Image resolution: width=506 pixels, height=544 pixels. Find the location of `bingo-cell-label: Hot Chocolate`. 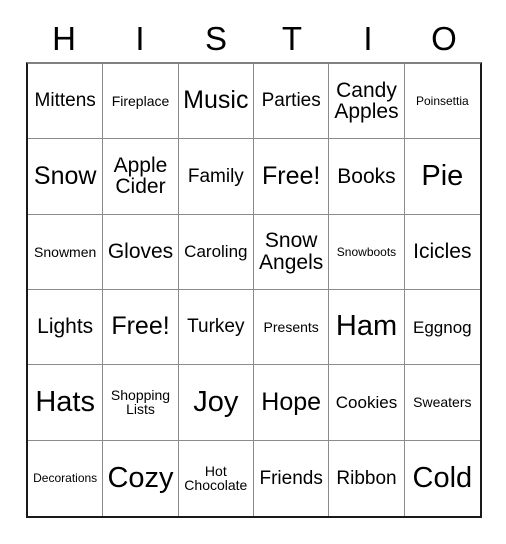

bingo-cell-label: Hot Chocolate is located at coordinates (216, 478).